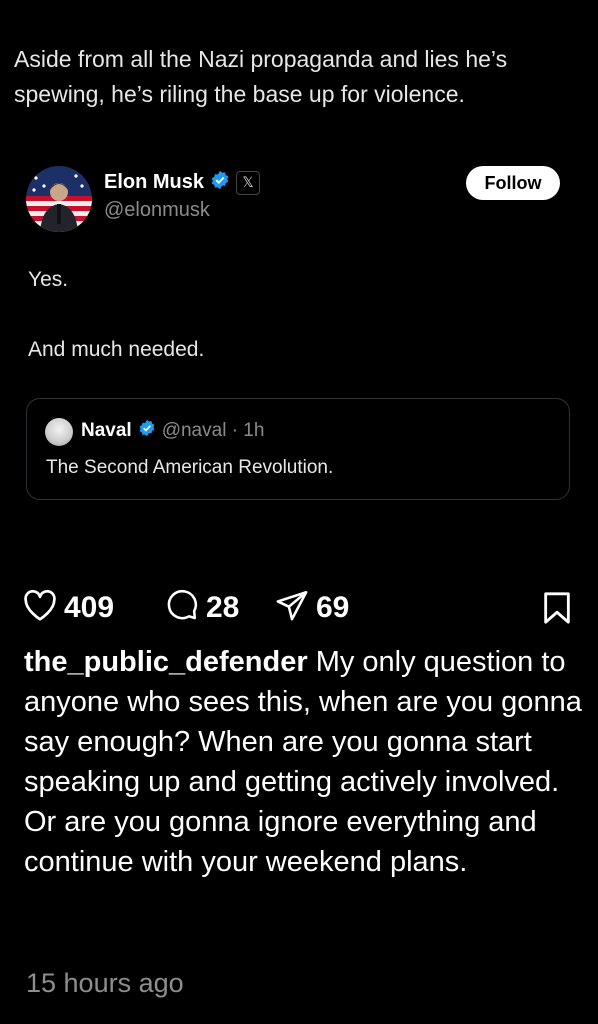  Describe the element at coordinates (182, 607) in the screenshot. I see `comment-bubble-icon` at that location.